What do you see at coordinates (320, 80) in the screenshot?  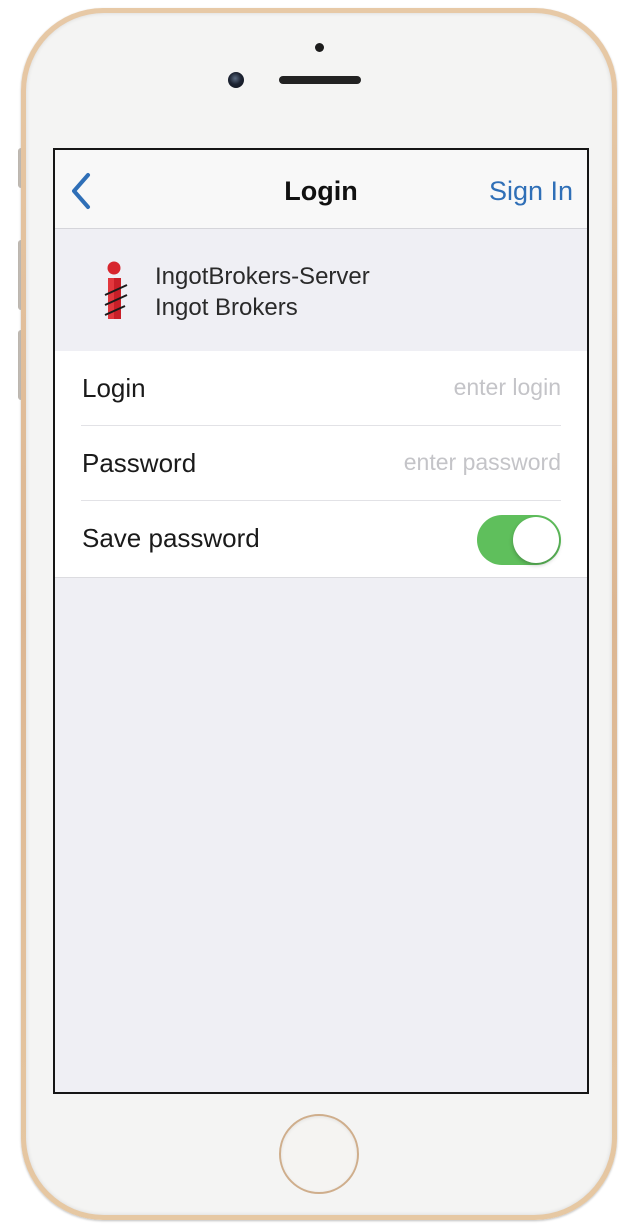 I see `earpiece-speaker` at bounding box center [320, 80].